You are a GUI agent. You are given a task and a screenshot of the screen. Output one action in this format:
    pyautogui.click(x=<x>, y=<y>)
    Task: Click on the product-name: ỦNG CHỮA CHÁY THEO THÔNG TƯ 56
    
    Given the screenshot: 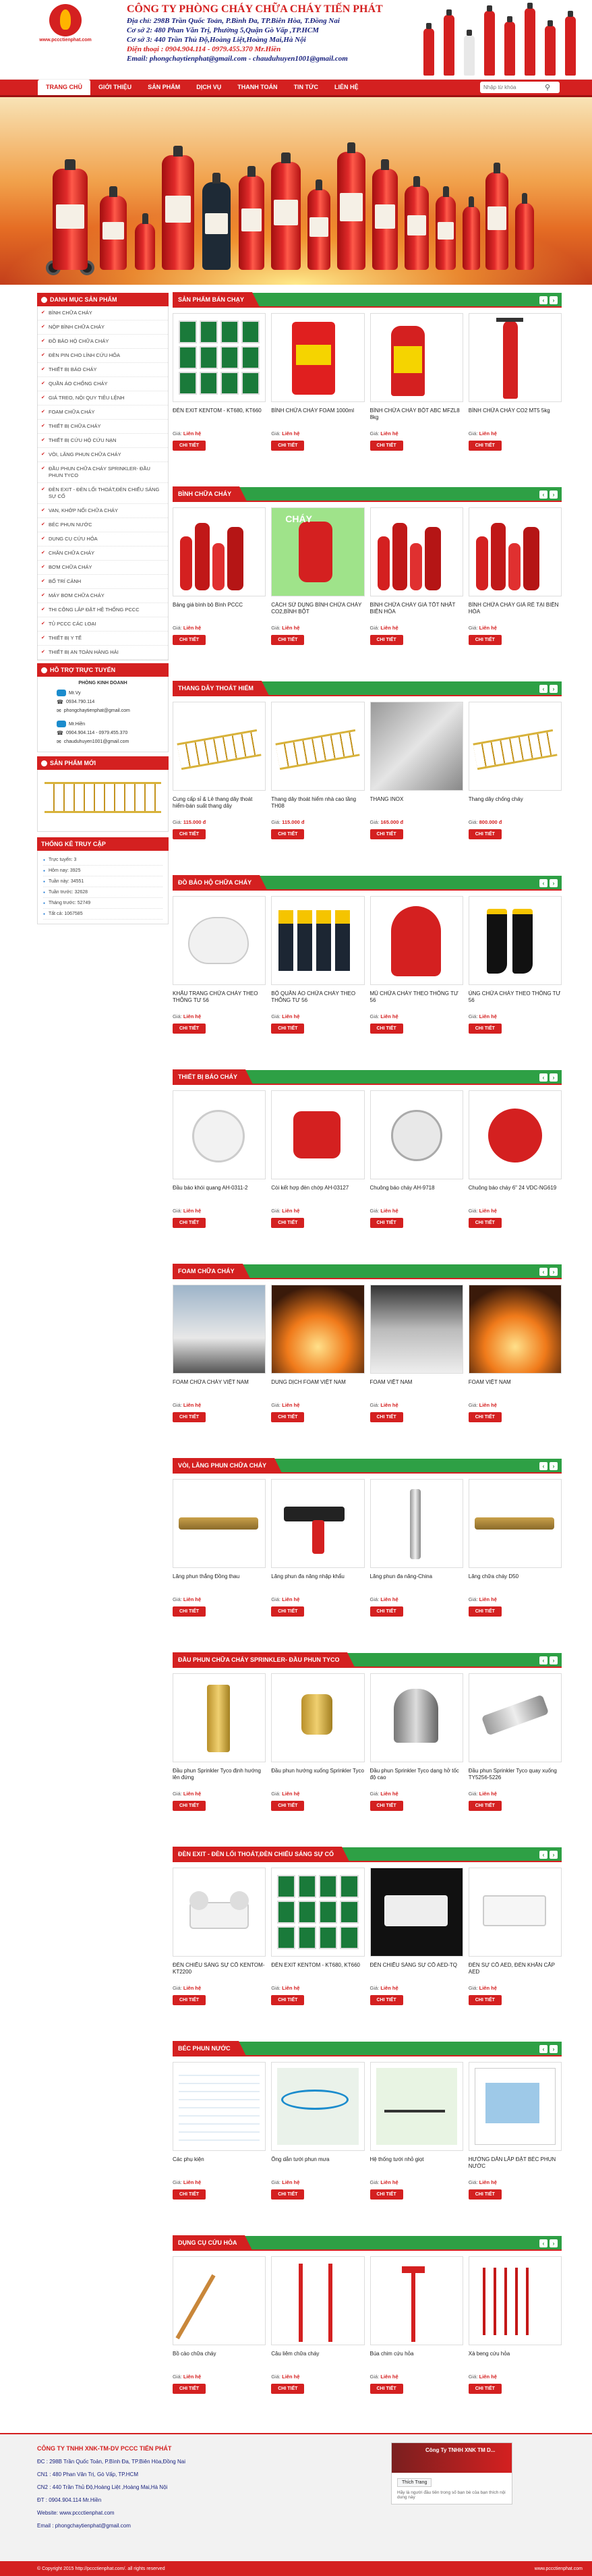 What is the action you would take?
    pyautogui.click(x=515, y=1001)
    